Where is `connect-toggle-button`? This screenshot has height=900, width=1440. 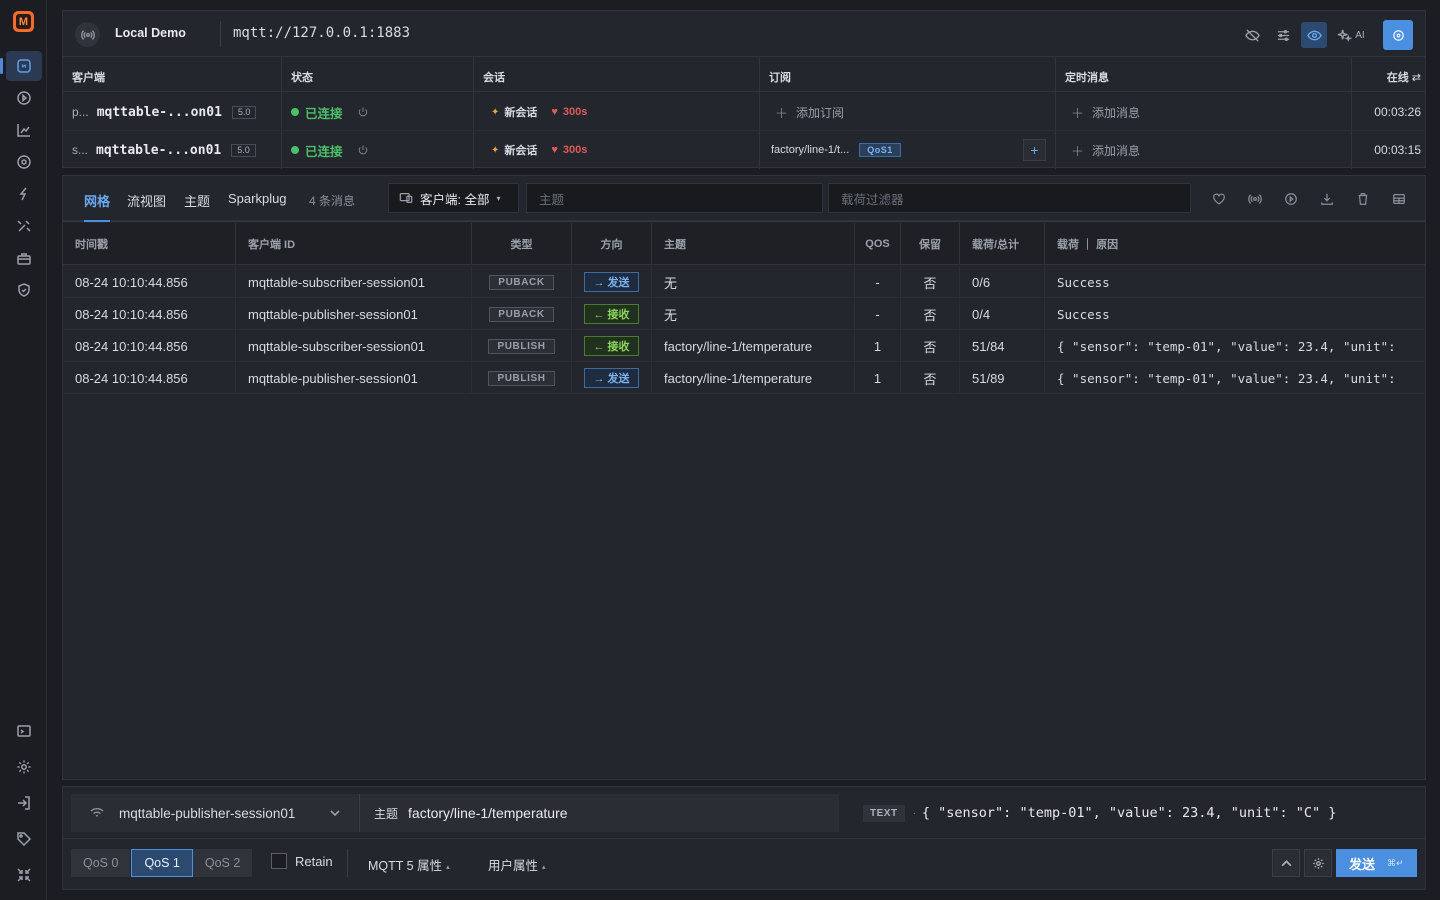
connect-toggle-button is located at coordinates (1398, 35).